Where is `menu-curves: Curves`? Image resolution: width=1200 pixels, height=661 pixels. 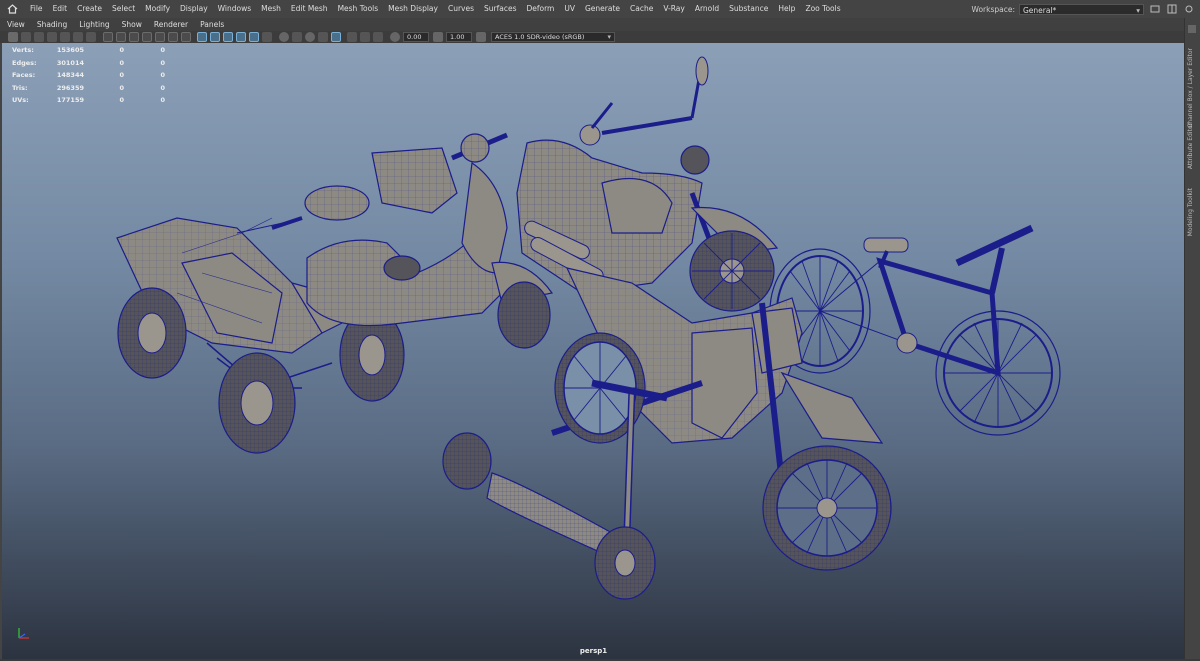
menu-curves: Curves is located at coordinates (461, 9).